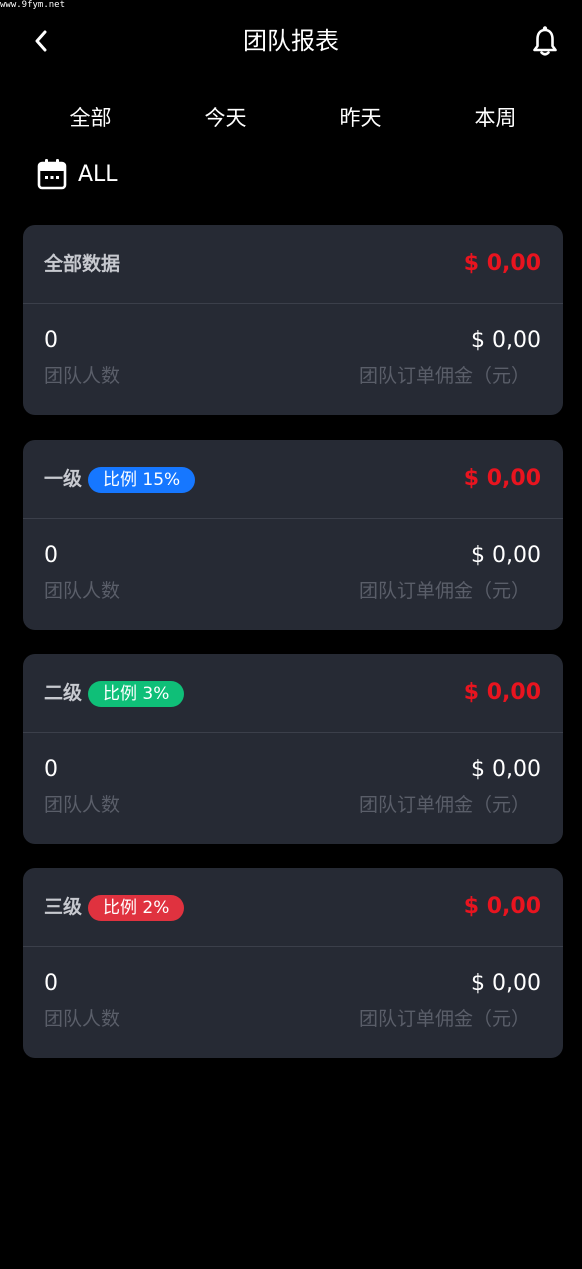 The image size is (582, 1269). What do you see at coordinates (90, 118) in the screenshot?
I see `tab-all: 全部` at bounding box center [90, 118].